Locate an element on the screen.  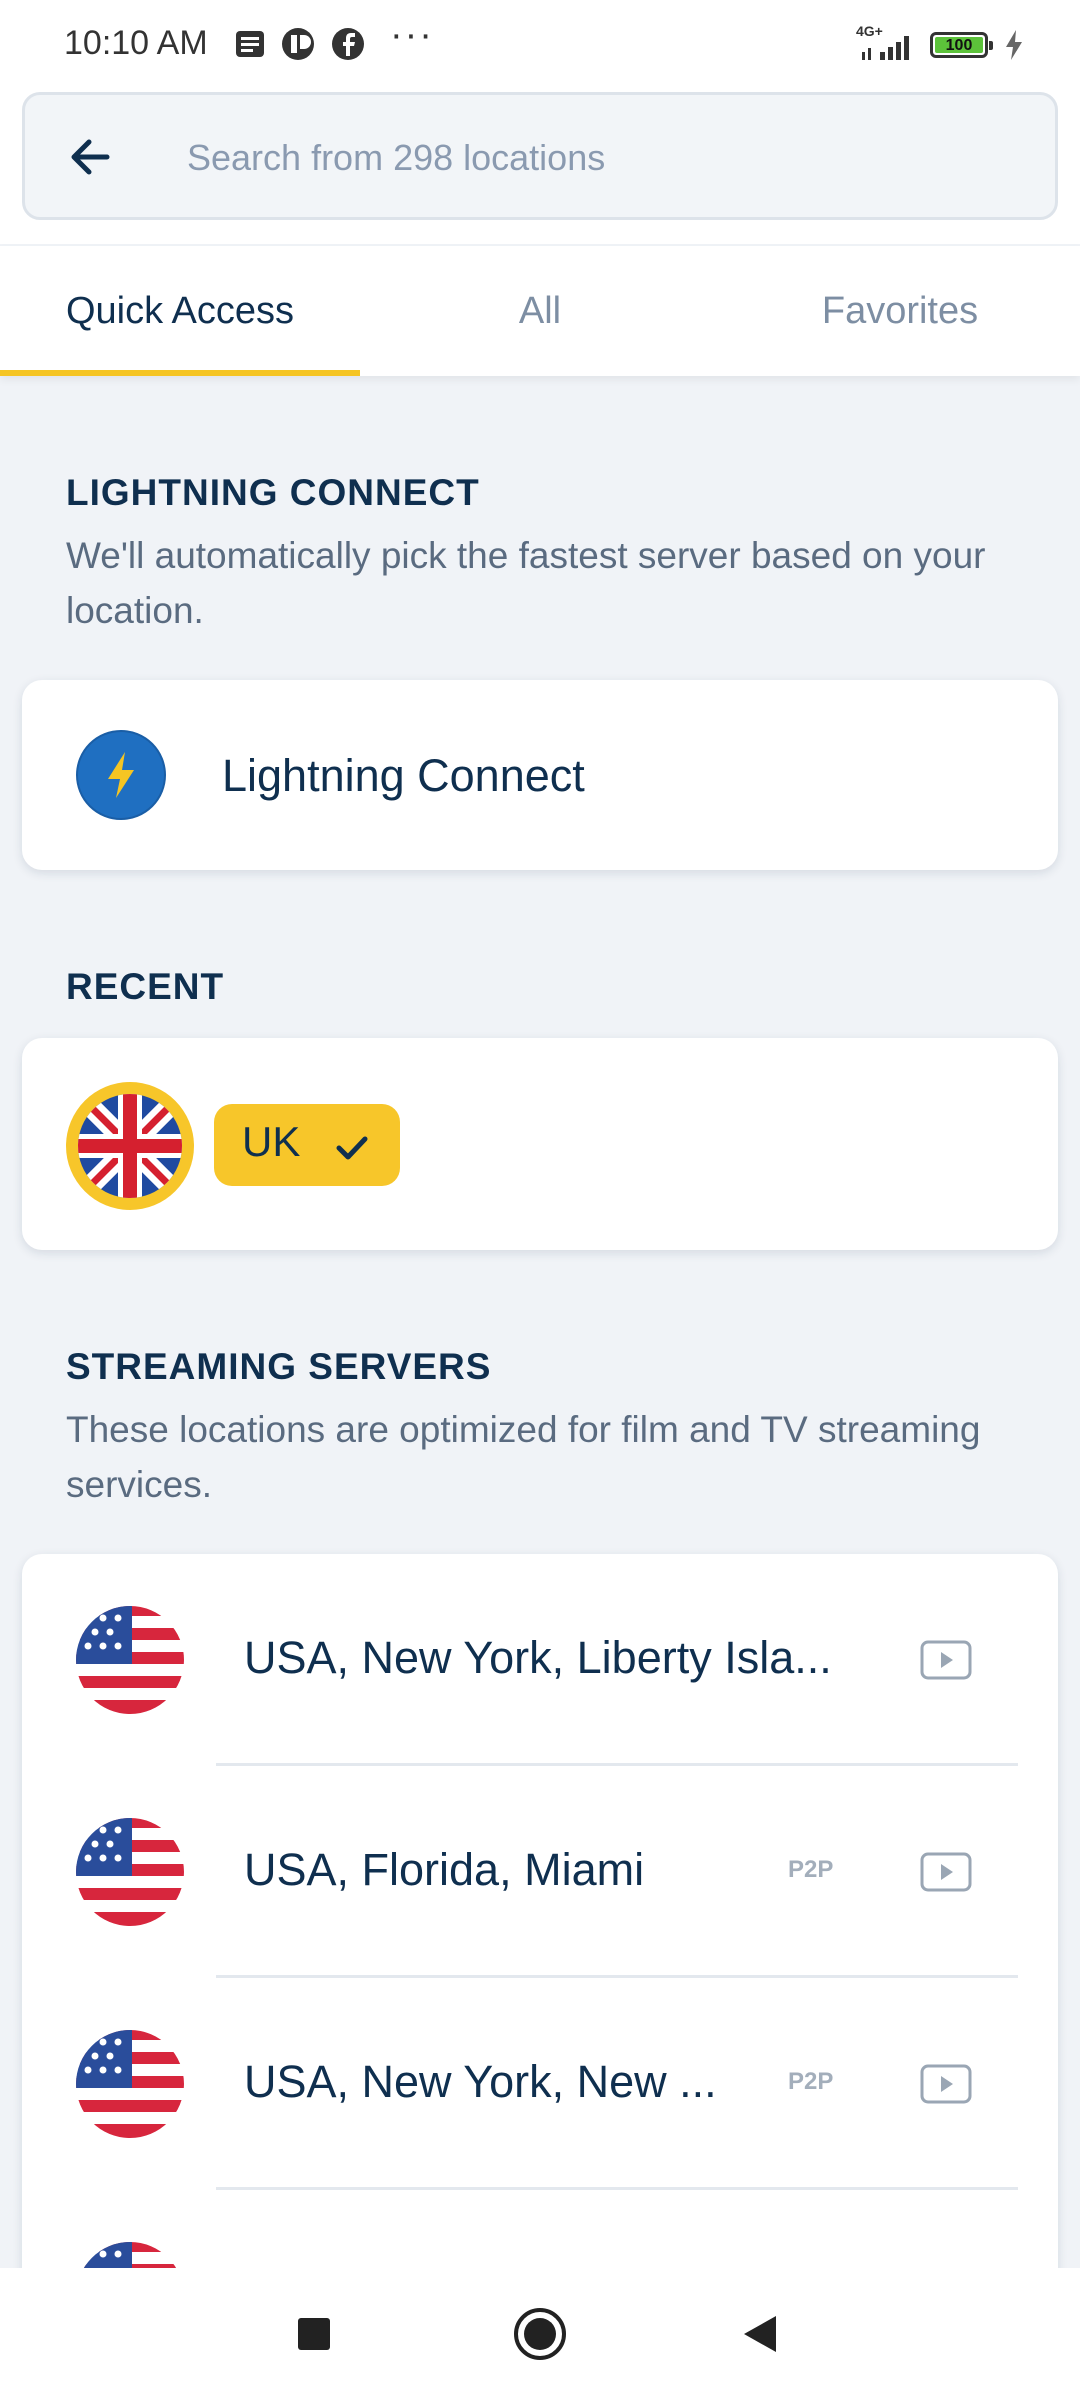
recent-card: UK is located at coordinates (540, 1144).